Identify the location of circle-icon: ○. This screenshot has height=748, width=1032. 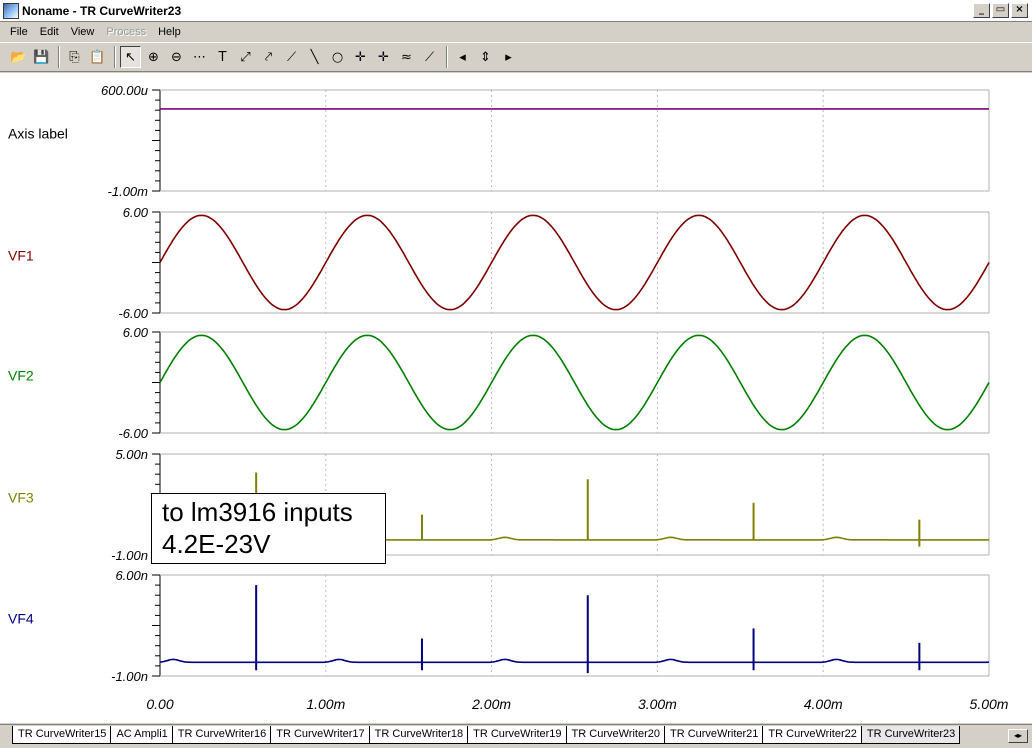
(337, 57).